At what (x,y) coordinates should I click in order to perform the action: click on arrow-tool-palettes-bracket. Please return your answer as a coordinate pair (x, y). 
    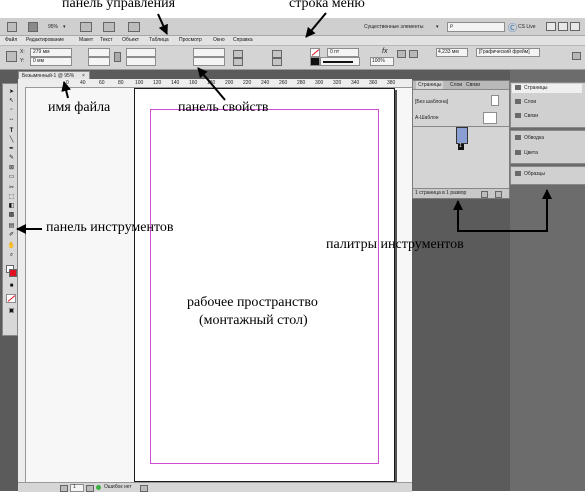
    Looking at the image, I should click on (502, 214).